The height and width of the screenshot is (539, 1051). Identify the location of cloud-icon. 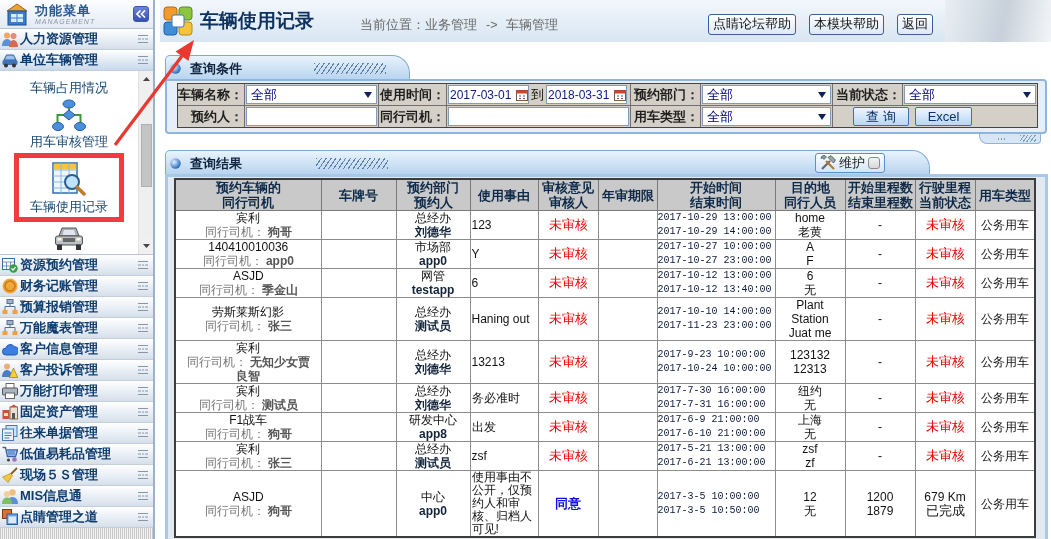
(10, 349).